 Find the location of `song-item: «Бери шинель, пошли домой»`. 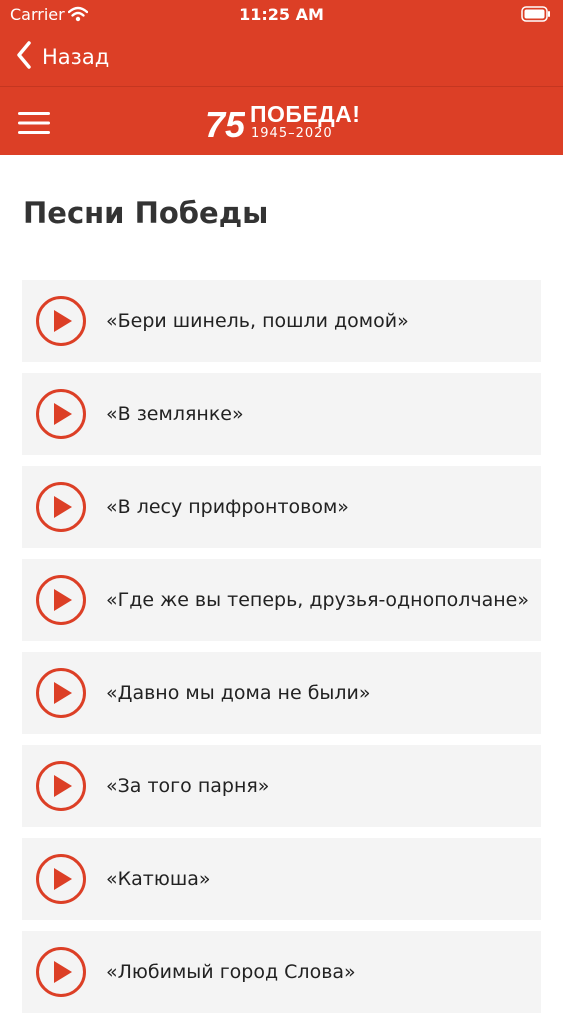

song-item: «Бери шинель, пошли домой» is located at coordinates (281, 321).